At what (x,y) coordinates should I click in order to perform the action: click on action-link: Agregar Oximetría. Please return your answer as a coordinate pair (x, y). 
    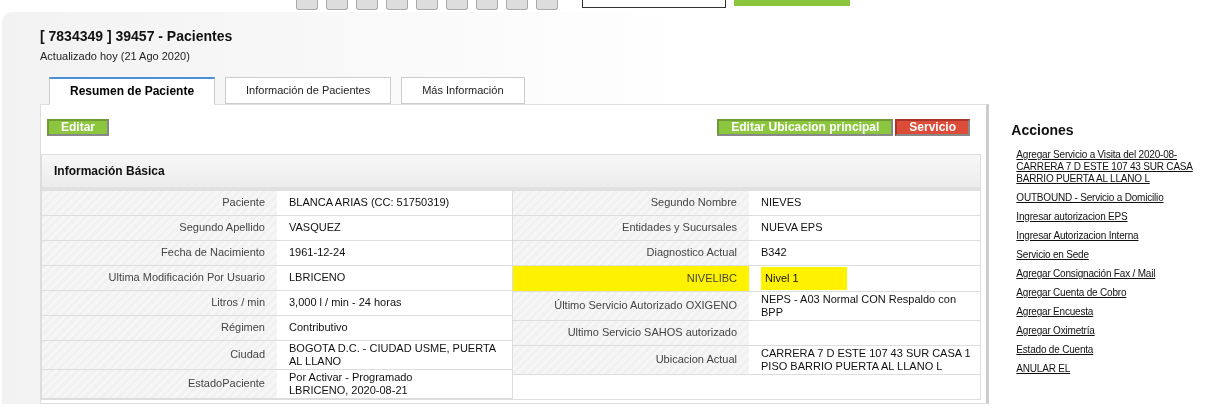
    Looking at the image, I should click on (1111, 331).